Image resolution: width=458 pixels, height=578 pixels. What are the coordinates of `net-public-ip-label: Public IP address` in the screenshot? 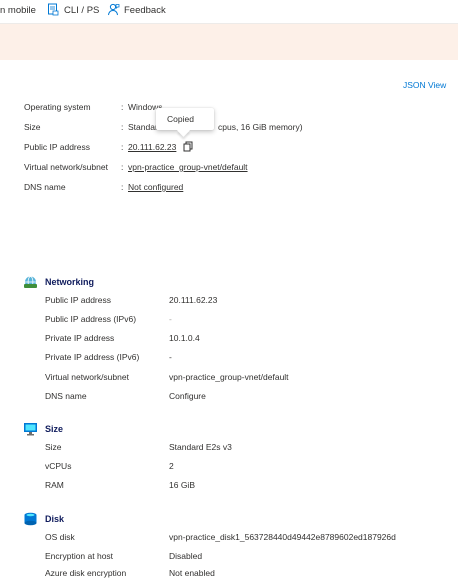 It's located at (78, 300).